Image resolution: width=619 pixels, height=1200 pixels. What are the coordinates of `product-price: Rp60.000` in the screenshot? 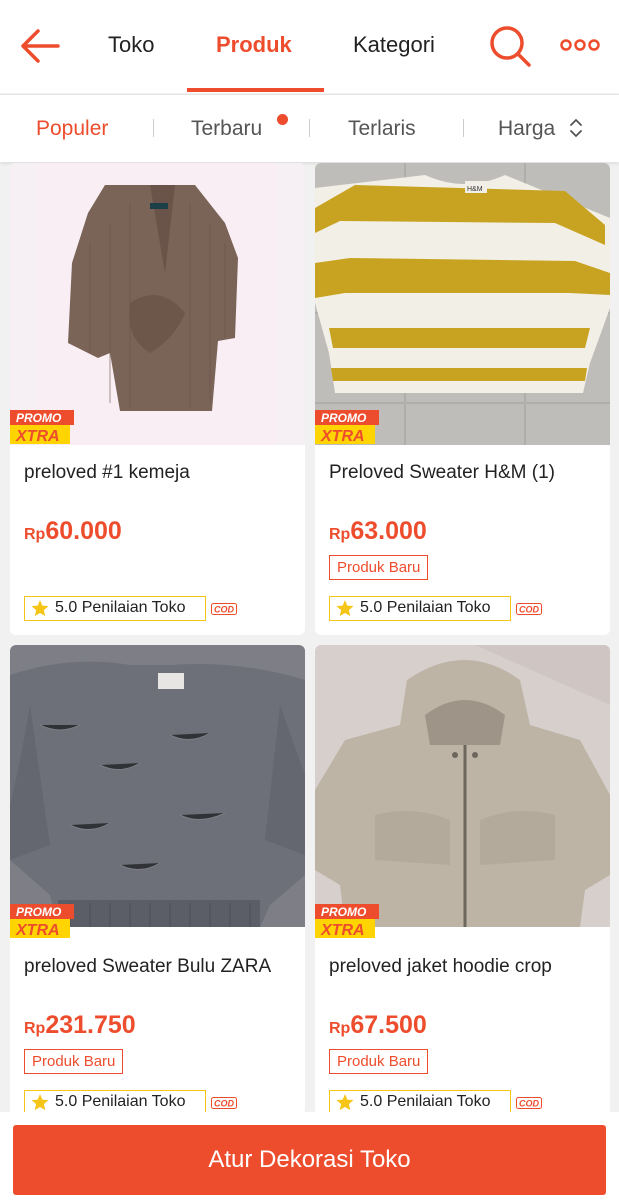 It's located at (73, 531).